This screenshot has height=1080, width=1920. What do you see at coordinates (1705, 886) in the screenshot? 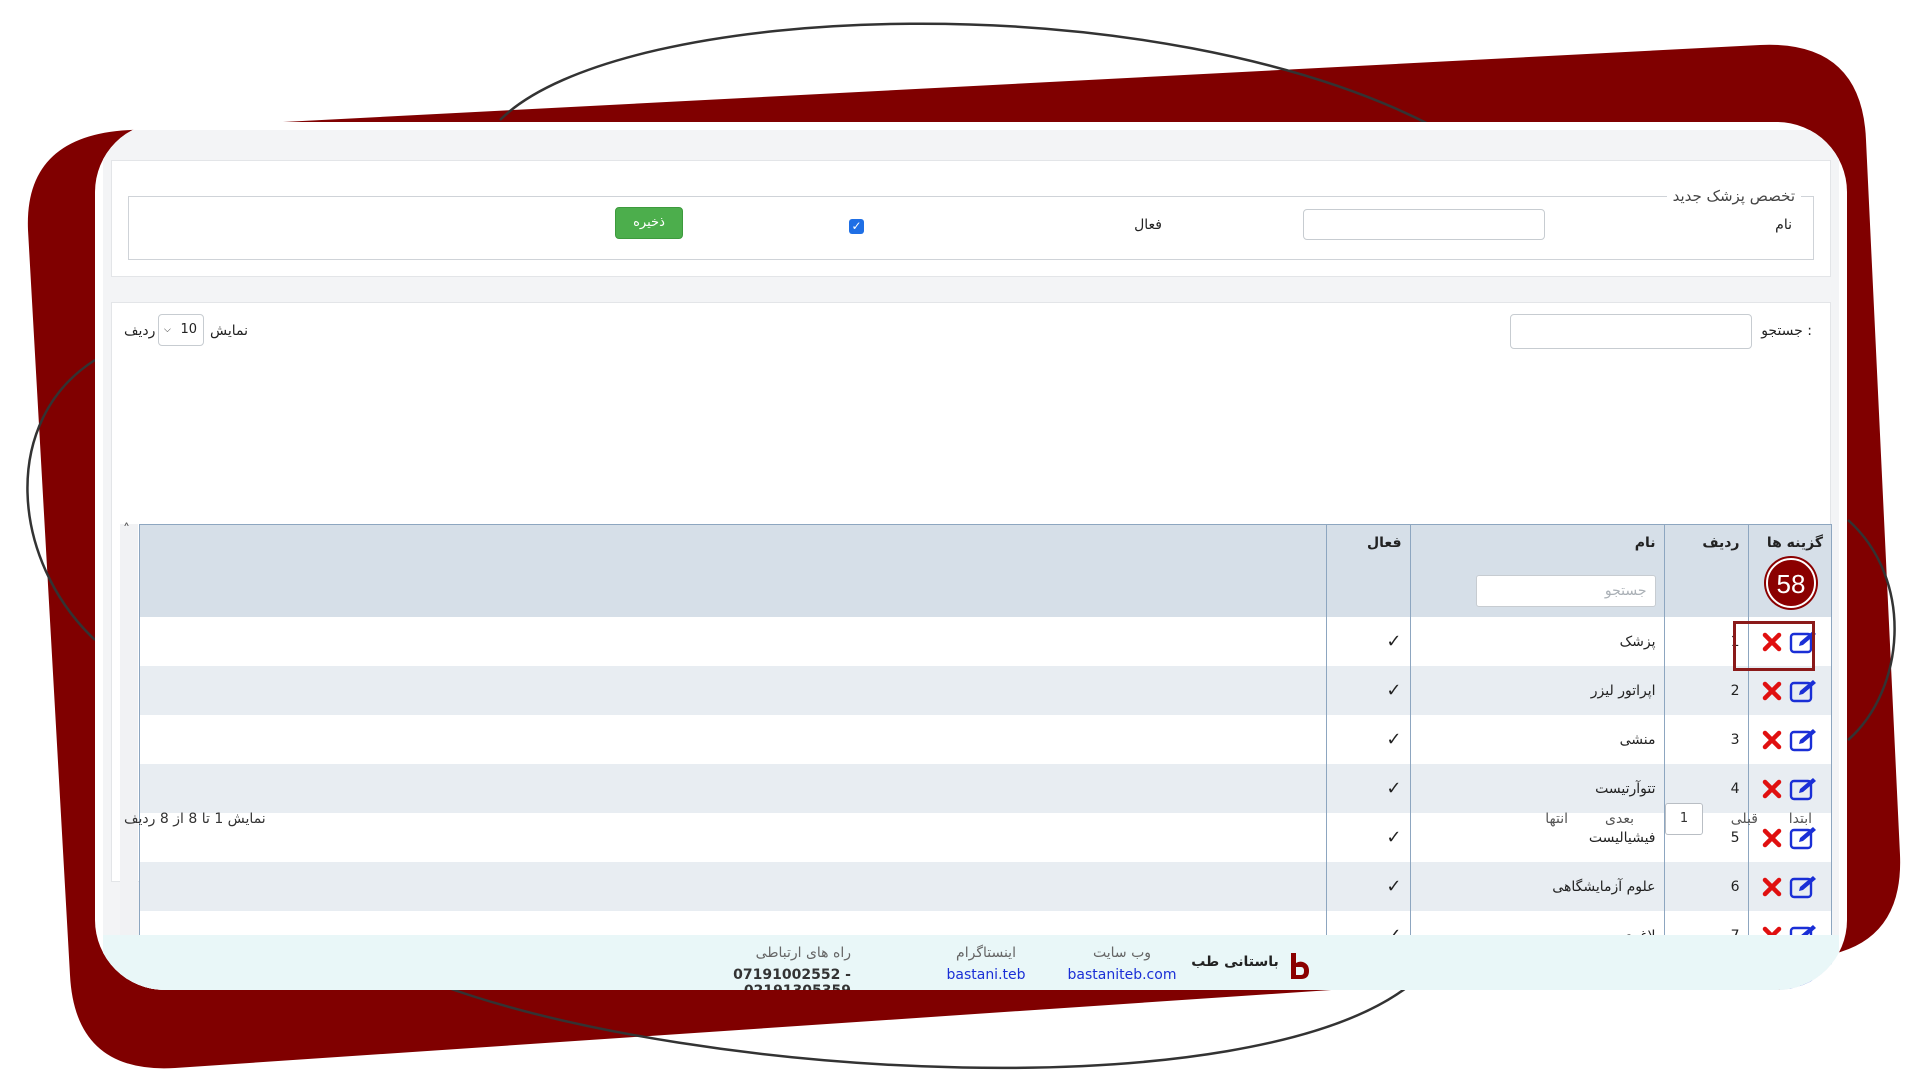
I see `row-index: 6` at bounding box center [1705, 886].